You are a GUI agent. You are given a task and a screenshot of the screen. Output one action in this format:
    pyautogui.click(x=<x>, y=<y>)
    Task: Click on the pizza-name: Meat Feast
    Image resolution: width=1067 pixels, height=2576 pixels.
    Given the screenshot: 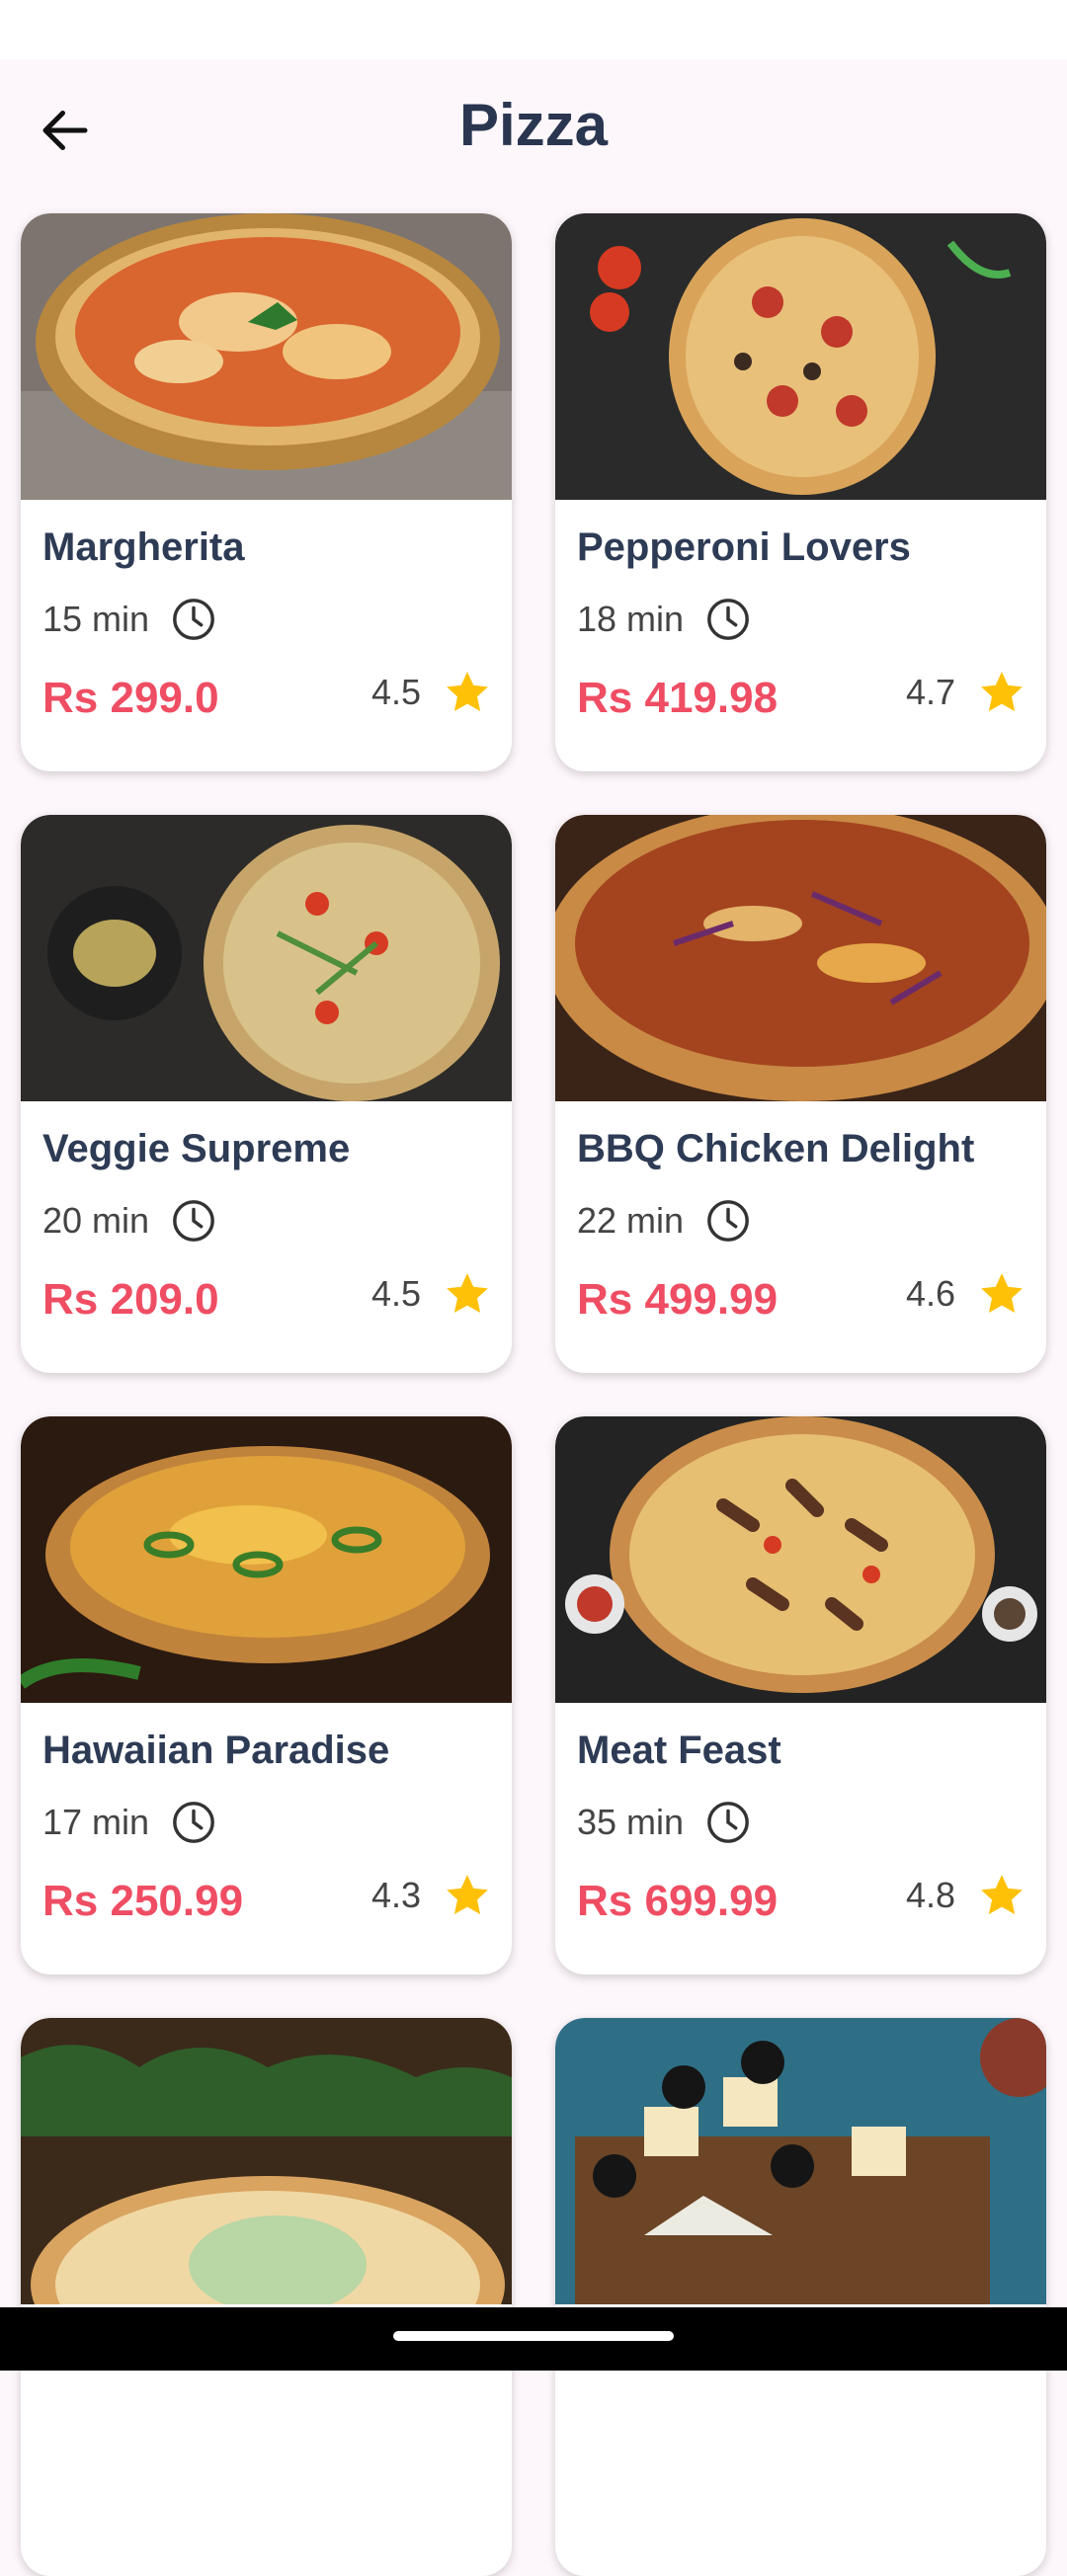 What is the action you would take?
    pyautogui.click(x=679, y=1750)
    